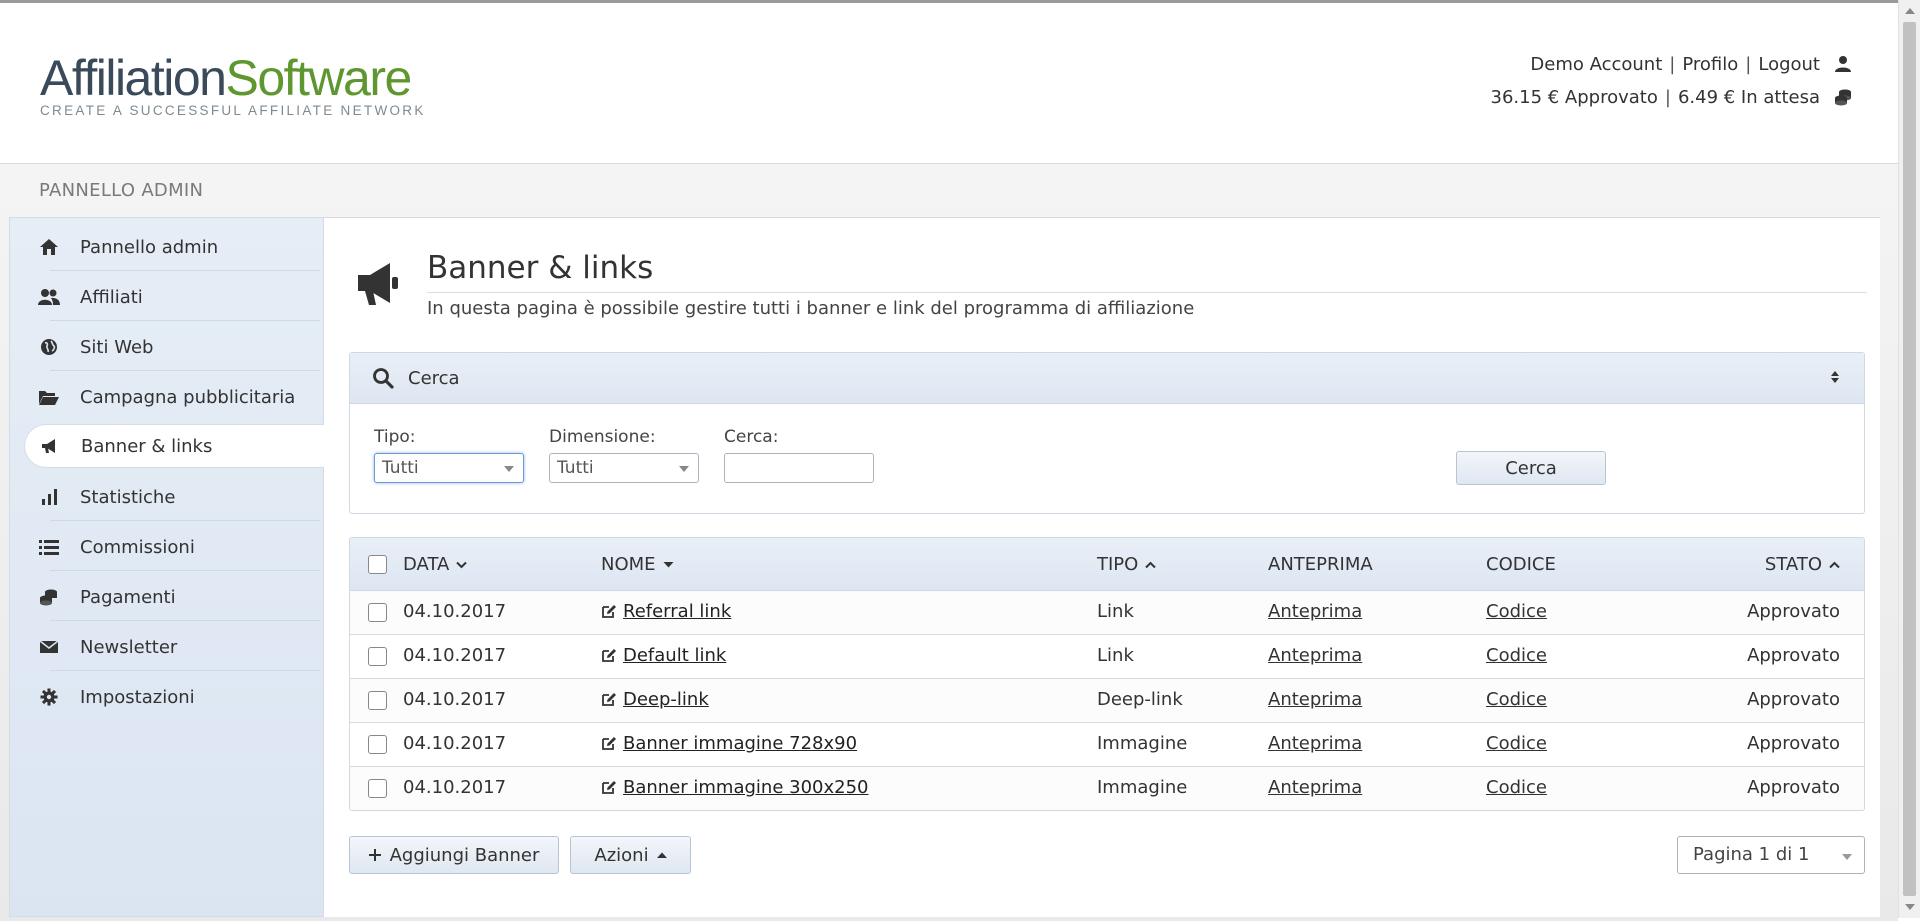 The width and height of the screenshot is (1920, 921). I want to click on user-icon, so click(1843, 64).